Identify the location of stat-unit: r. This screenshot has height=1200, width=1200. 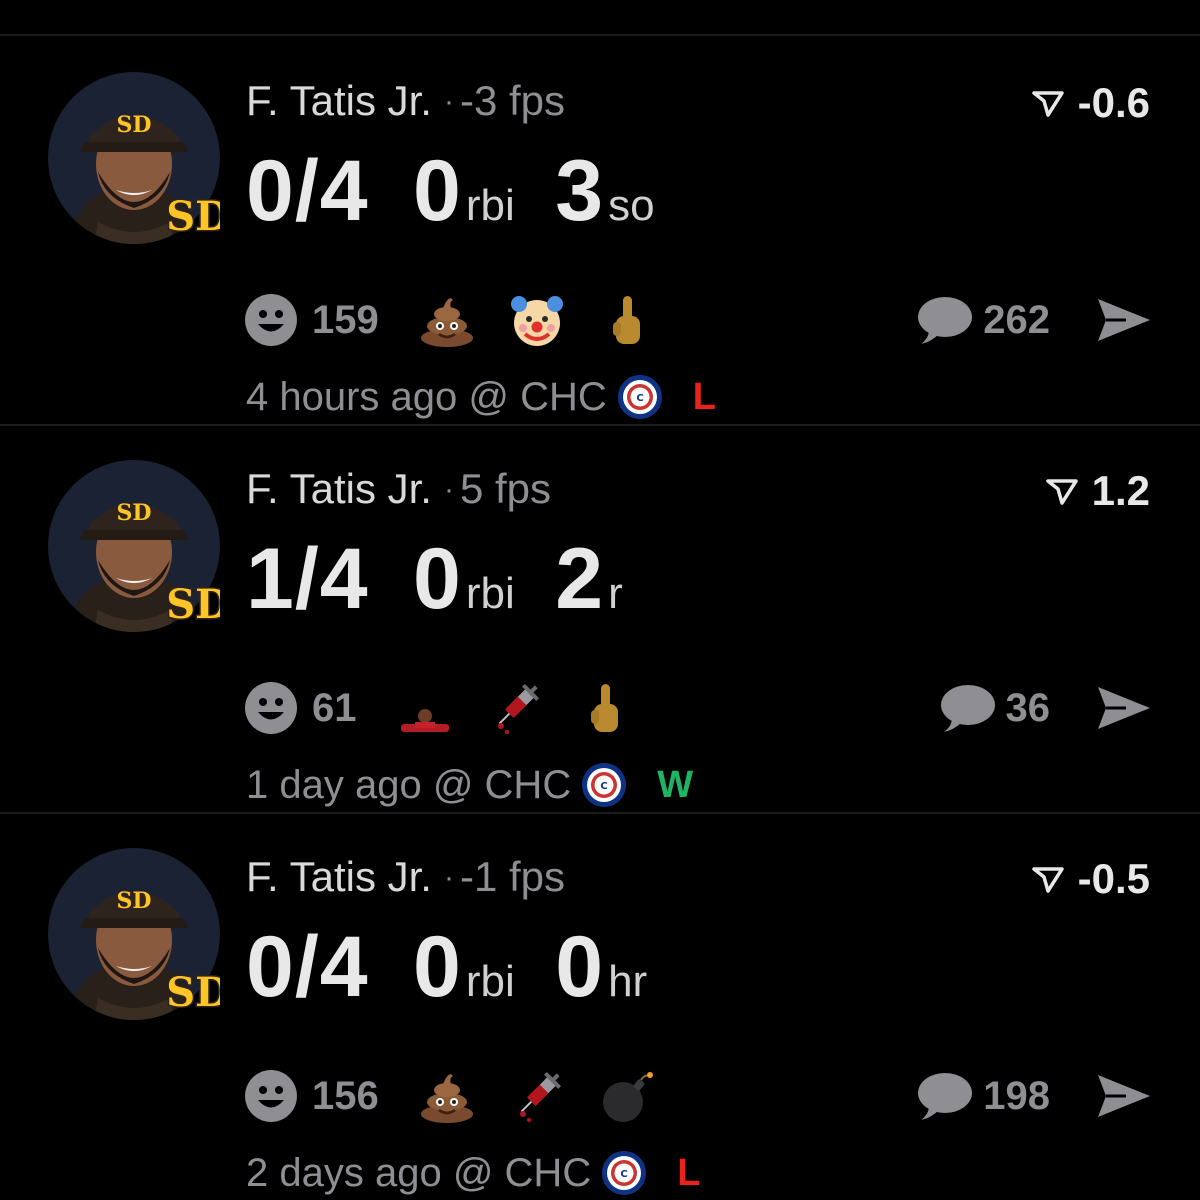
(615, 593).